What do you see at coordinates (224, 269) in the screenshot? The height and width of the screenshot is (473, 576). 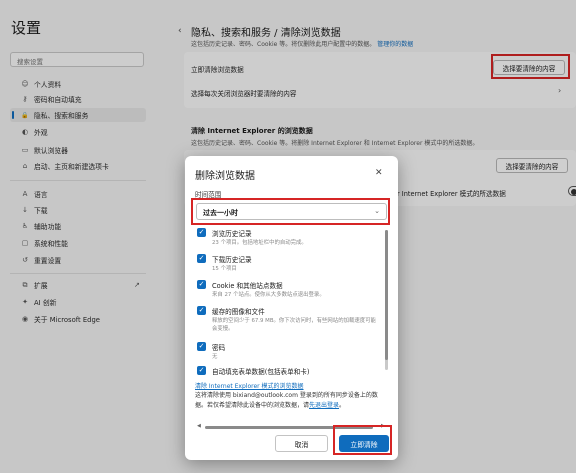 I see `option-description: 15 个项目` at bounding box center [224, 269].